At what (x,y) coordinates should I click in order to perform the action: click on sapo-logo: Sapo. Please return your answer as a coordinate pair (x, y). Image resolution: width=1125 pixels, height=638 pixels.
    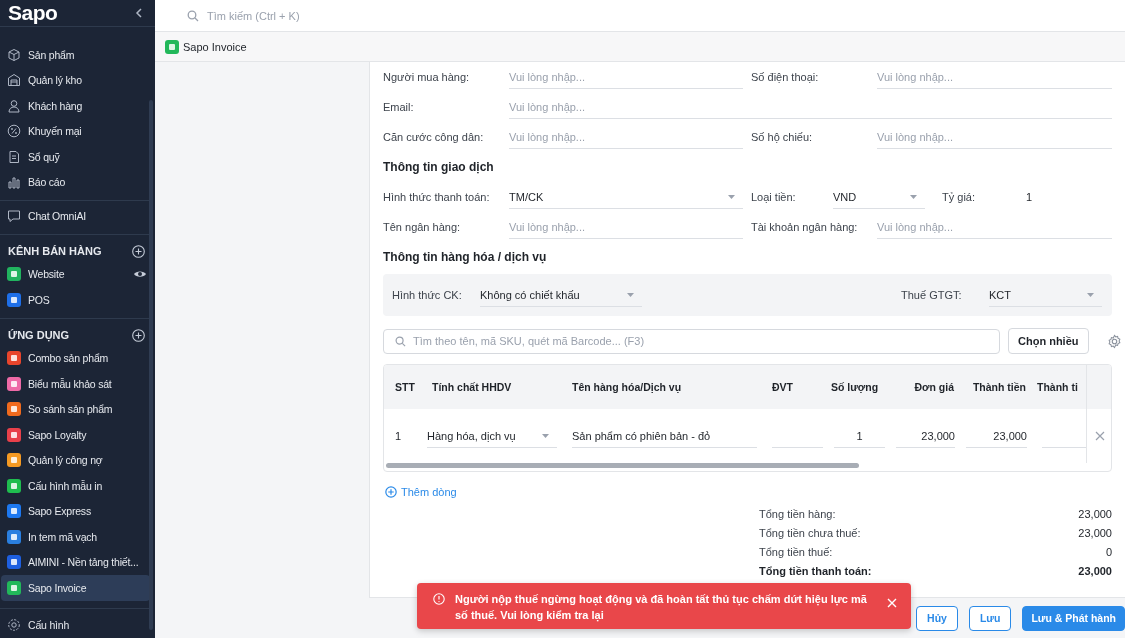
    Looking at the image, I should click on (33, 13).